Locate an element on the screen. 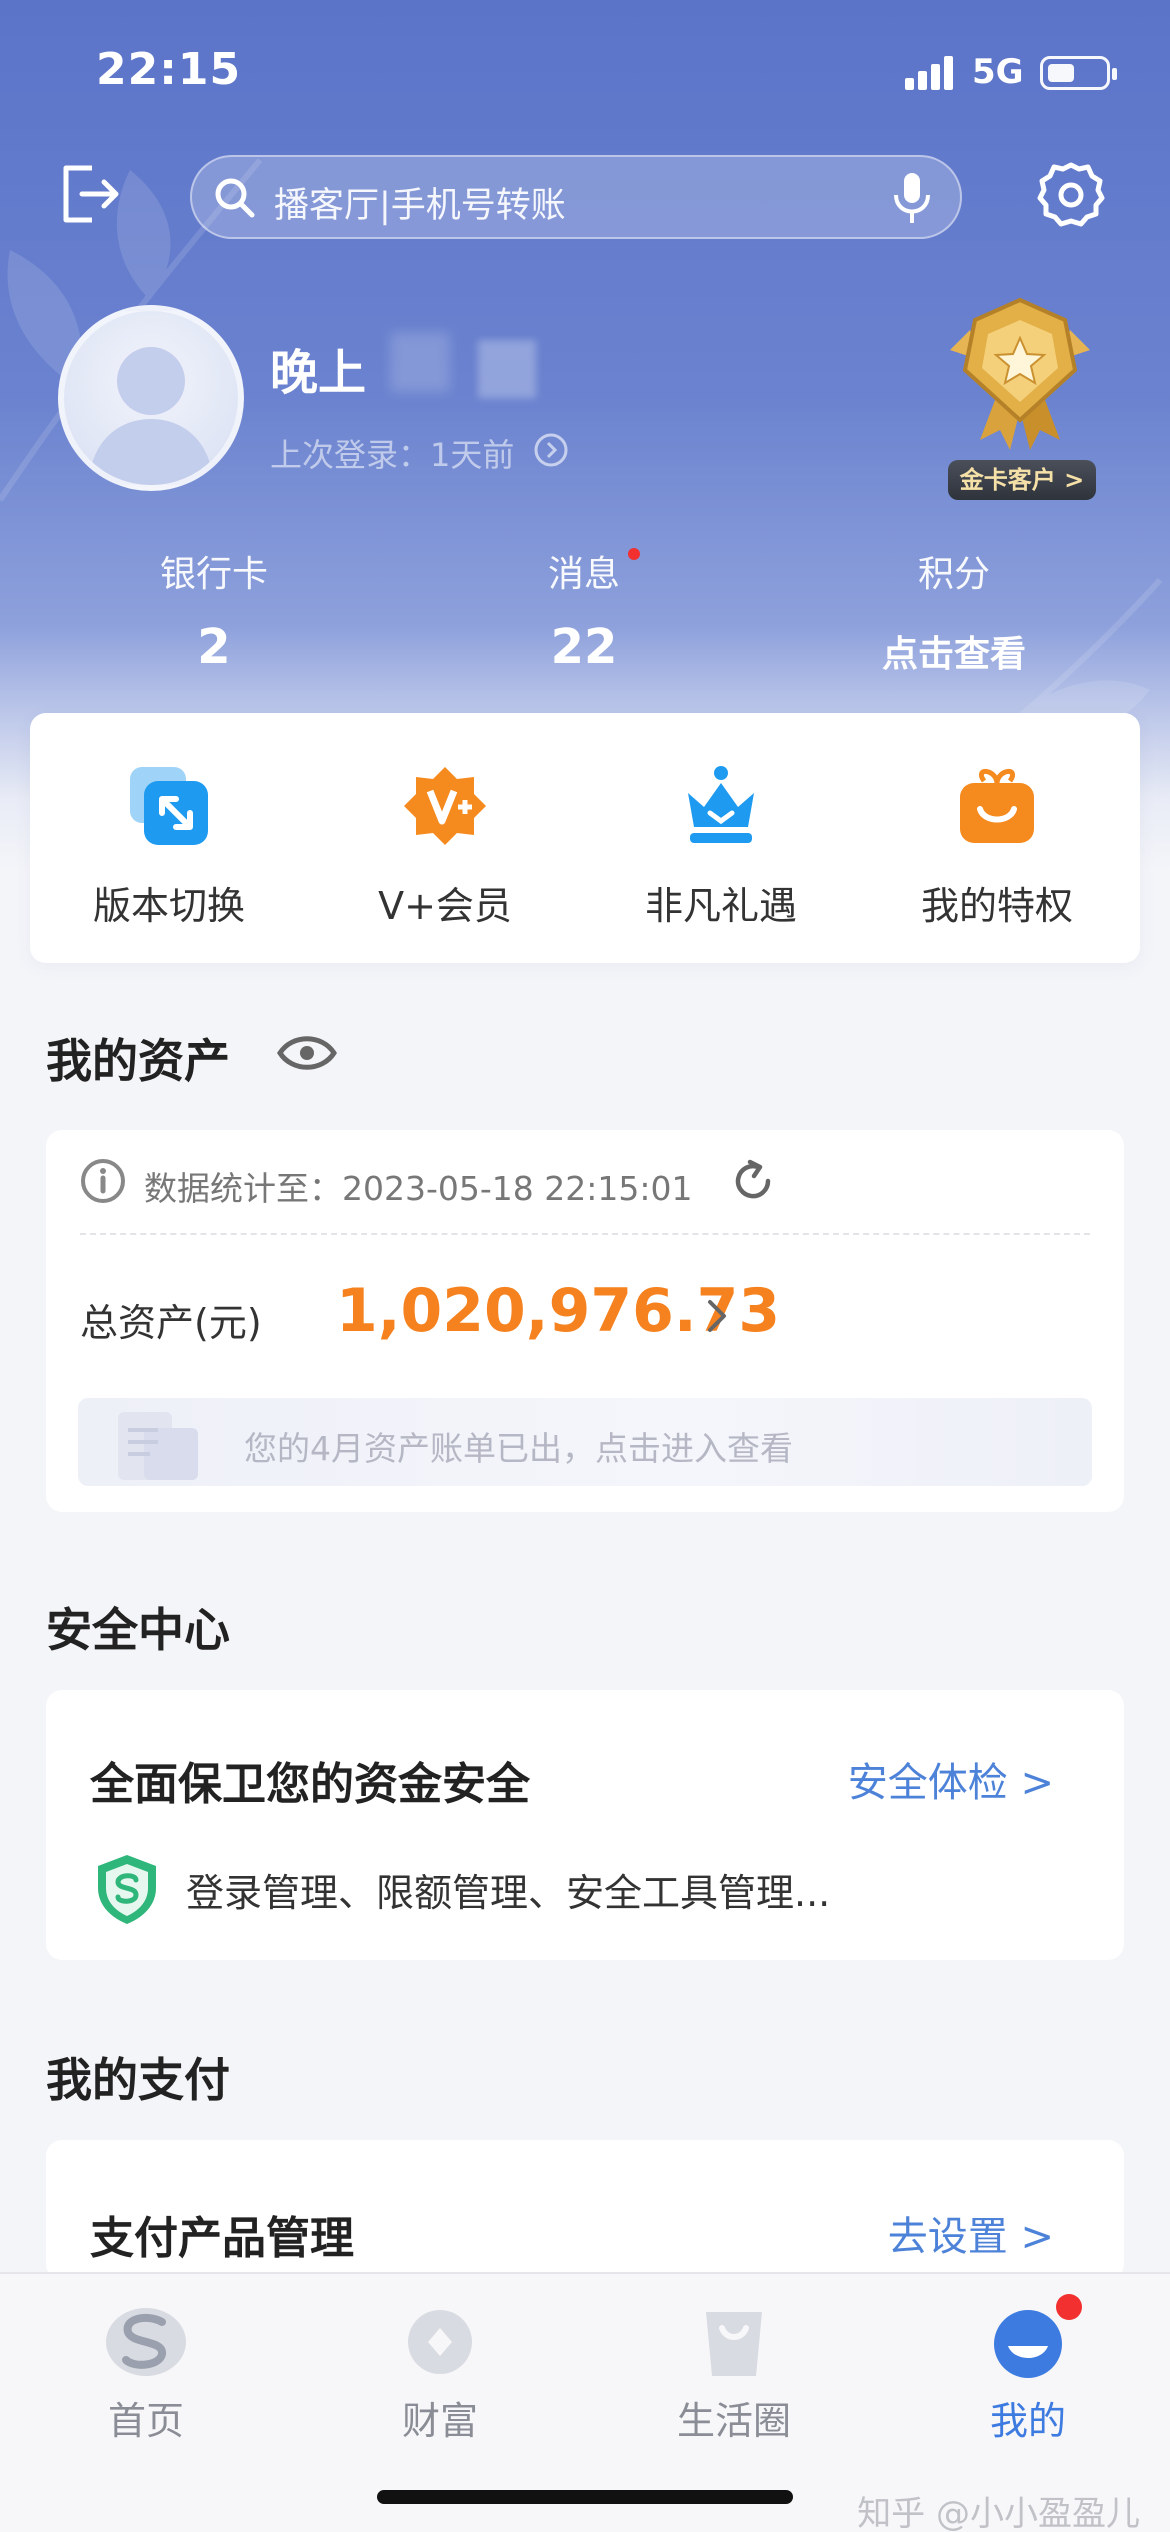  home-logo-icon is located at coordinates (146, 2342).